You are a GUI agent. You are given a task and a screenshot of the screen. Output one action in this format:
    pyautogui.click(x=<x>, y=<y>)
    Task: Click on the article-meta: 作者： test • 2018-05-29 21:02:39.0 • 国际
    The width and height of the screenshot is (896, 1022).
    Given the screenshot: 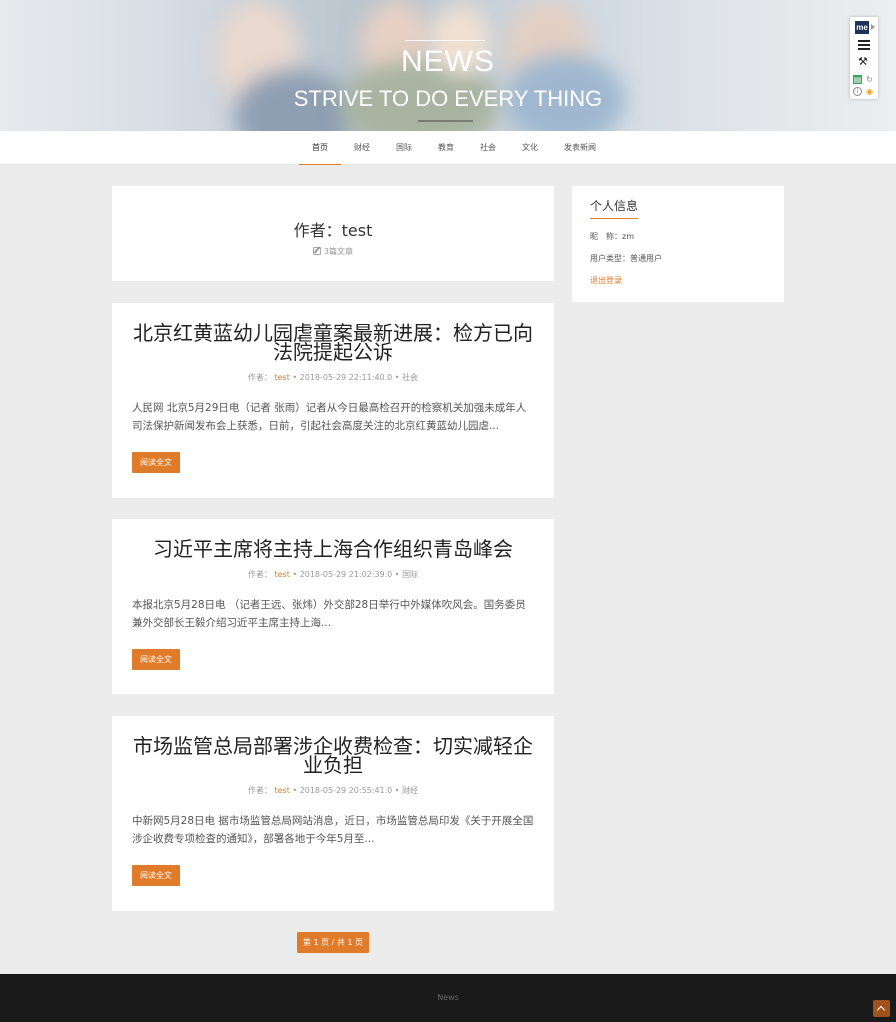 What is the action you would take?
    pyautogui.click(x=333, y=574)
    